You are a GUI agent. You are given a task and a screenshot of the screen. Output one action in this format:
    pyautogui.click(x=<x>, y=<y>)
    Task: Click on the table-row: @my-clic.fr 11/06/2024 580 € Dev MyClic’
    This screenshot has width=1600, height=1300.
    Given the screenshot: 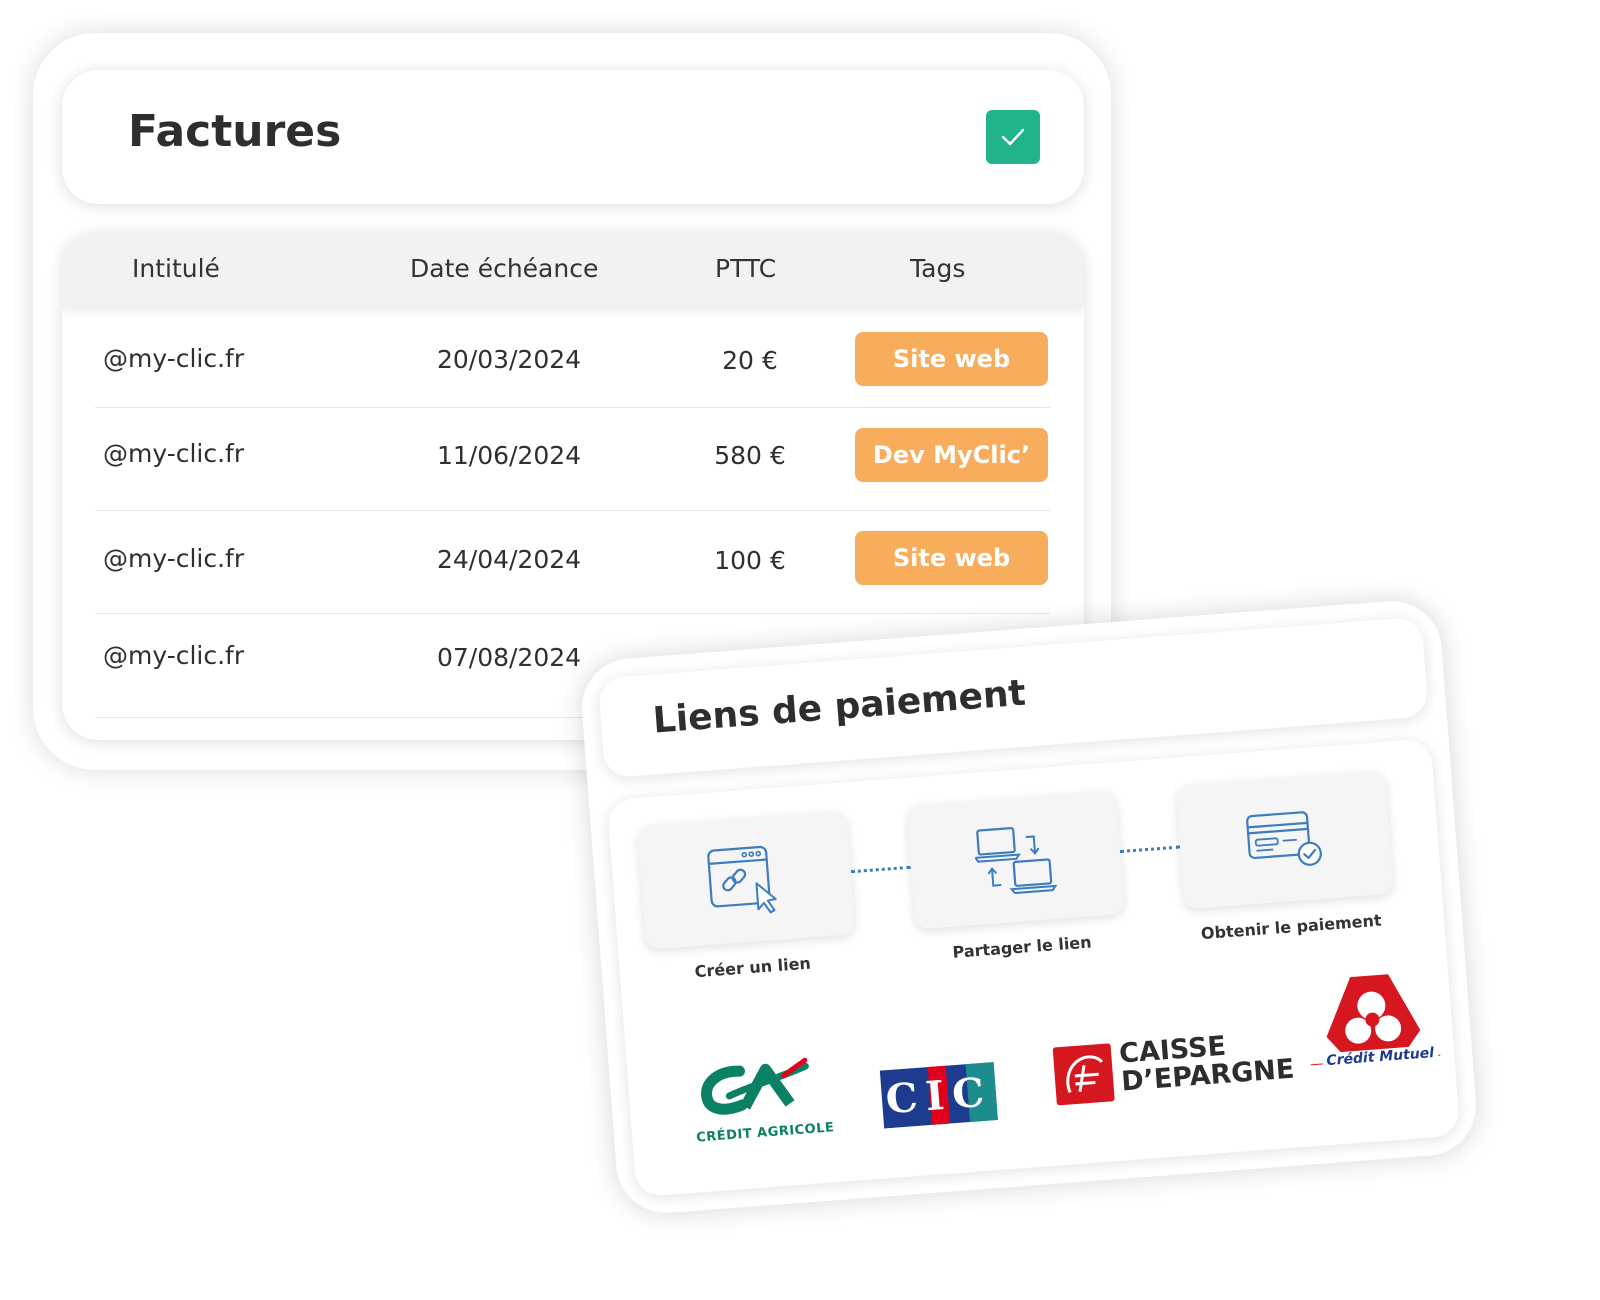 What is the action you would take?
    pyautogui.click(x=572, y=459)
    